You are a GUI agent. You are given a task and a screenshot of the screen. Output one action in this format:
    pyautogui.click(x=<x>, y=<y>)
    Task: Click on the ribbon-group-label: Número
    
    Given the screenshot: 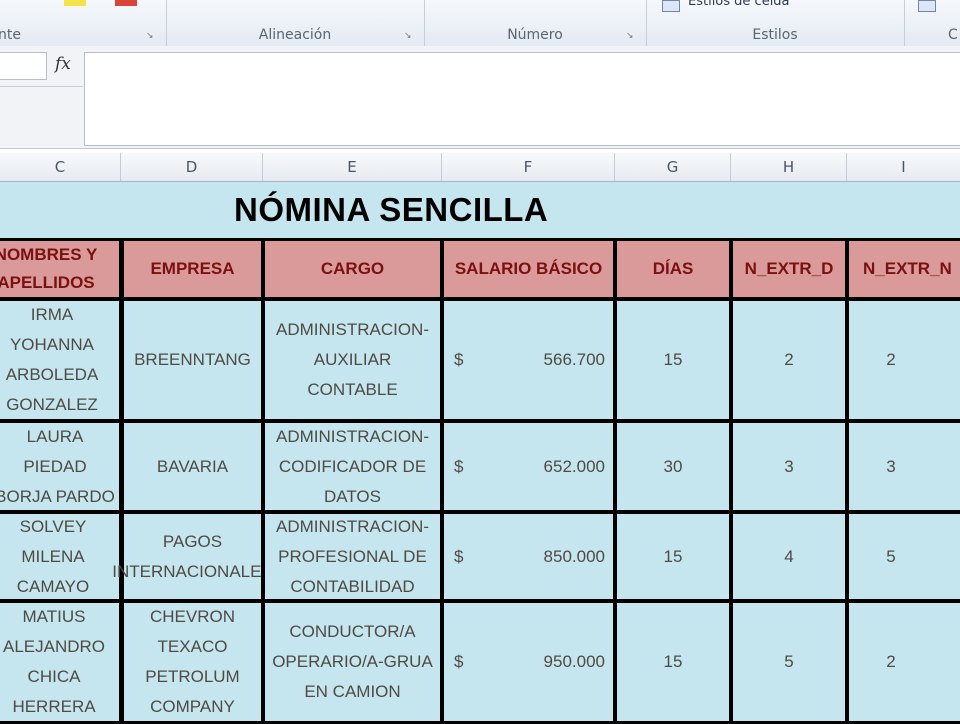 What is the action you would take?
    pyautogui.click(x=535, y=35)
    